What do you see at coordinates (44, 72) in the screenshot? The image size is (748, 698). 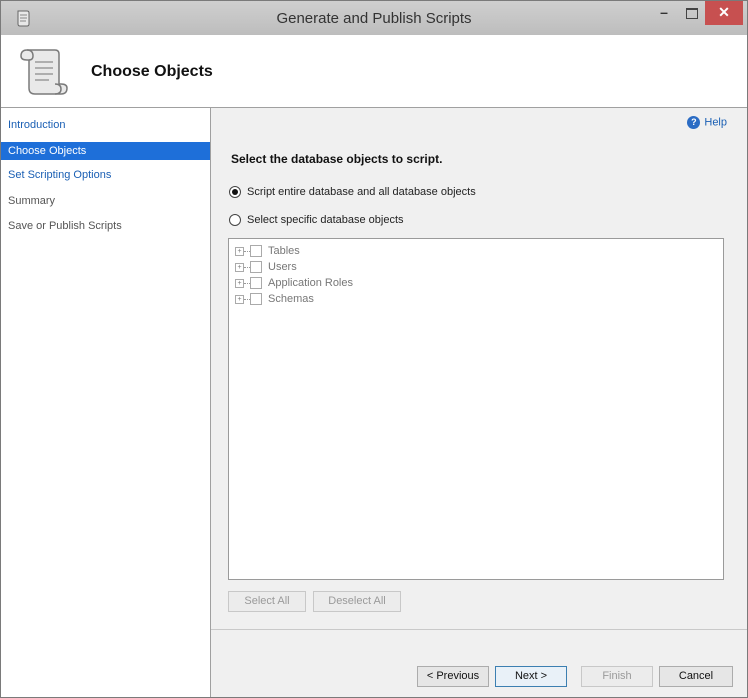 I see `scroll-icon` at bounding box center [44, 72].